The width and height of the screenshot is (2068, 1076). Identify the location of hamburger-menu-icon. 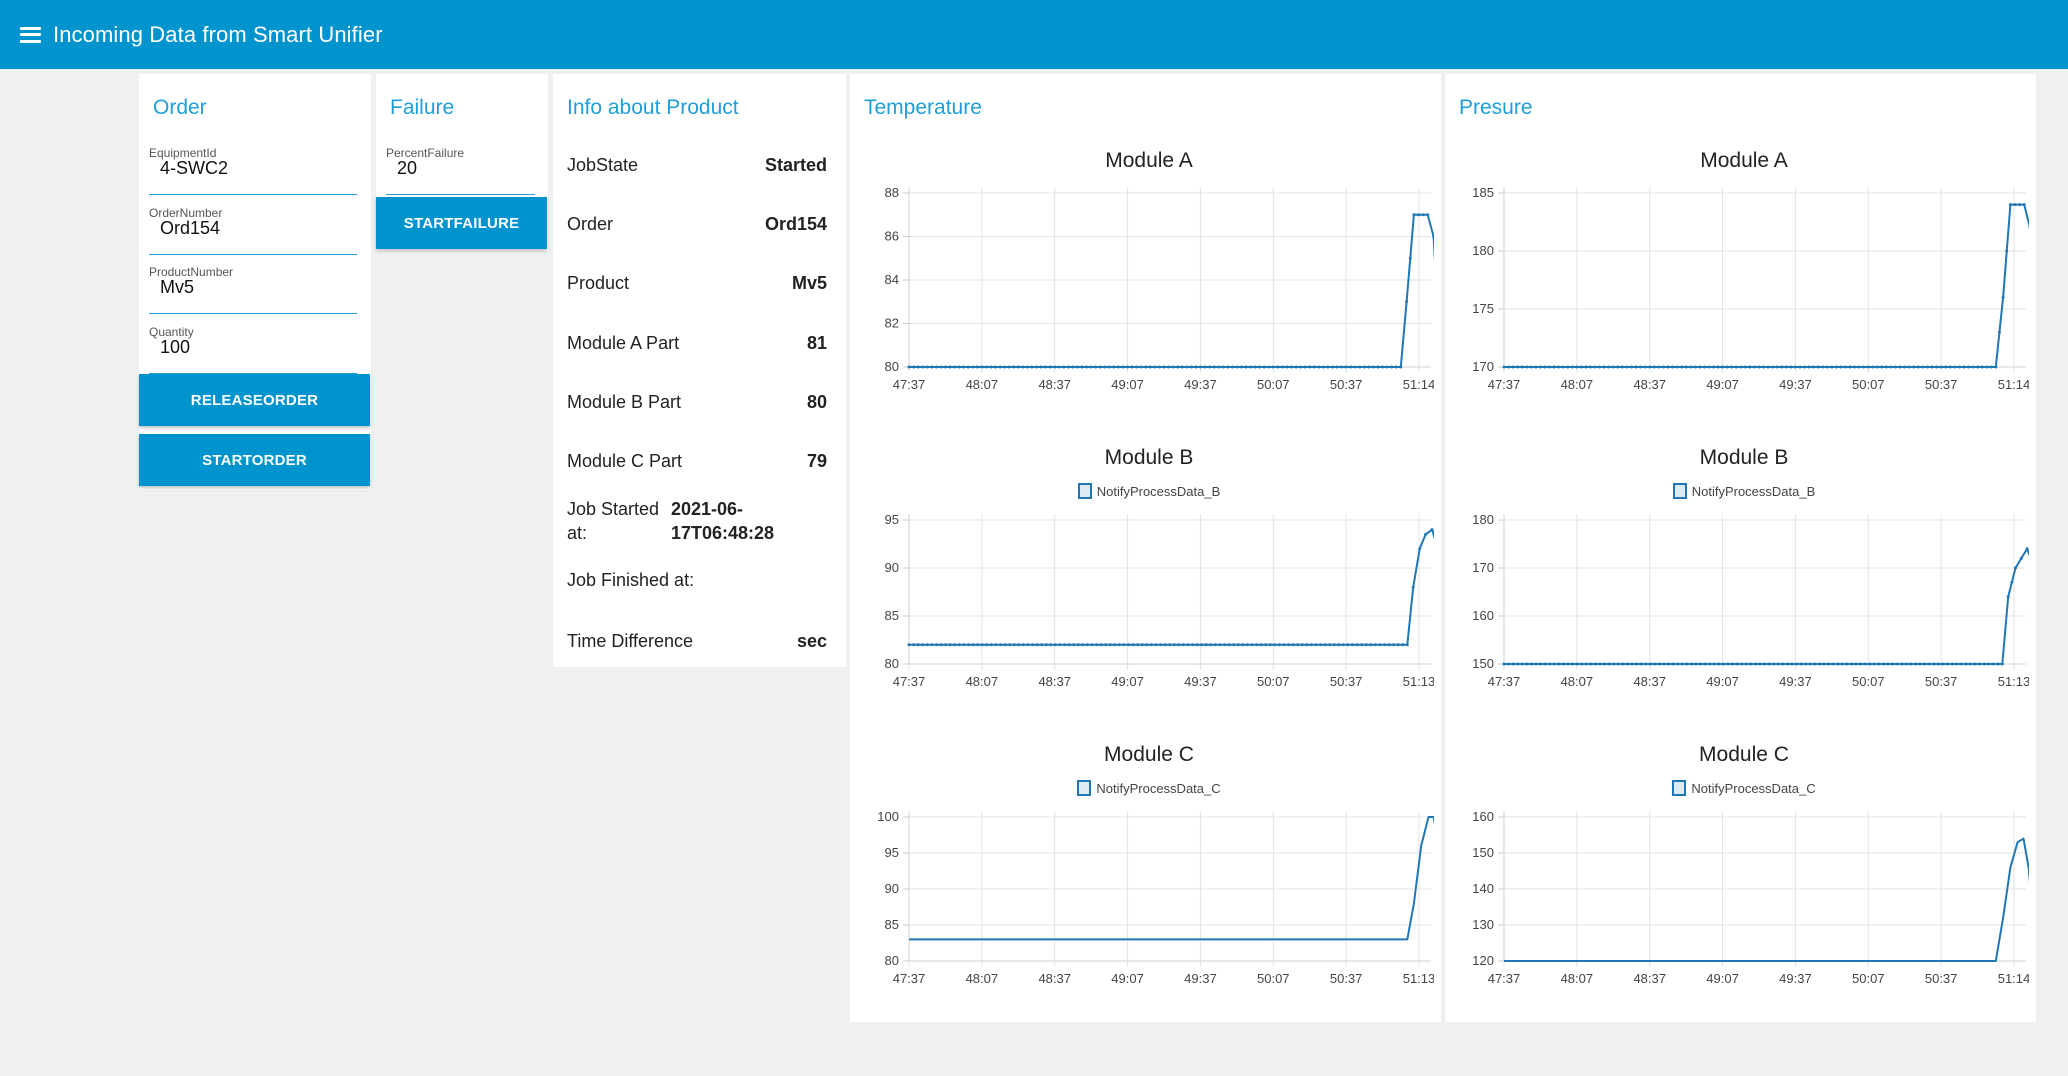
(30, 34).